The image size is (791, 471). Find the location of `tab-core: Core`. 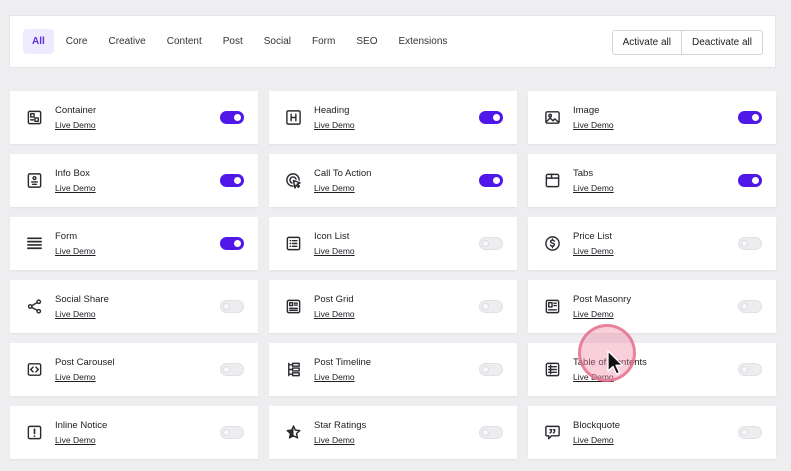

tab-core: Core is located at coordinates (77, 41).